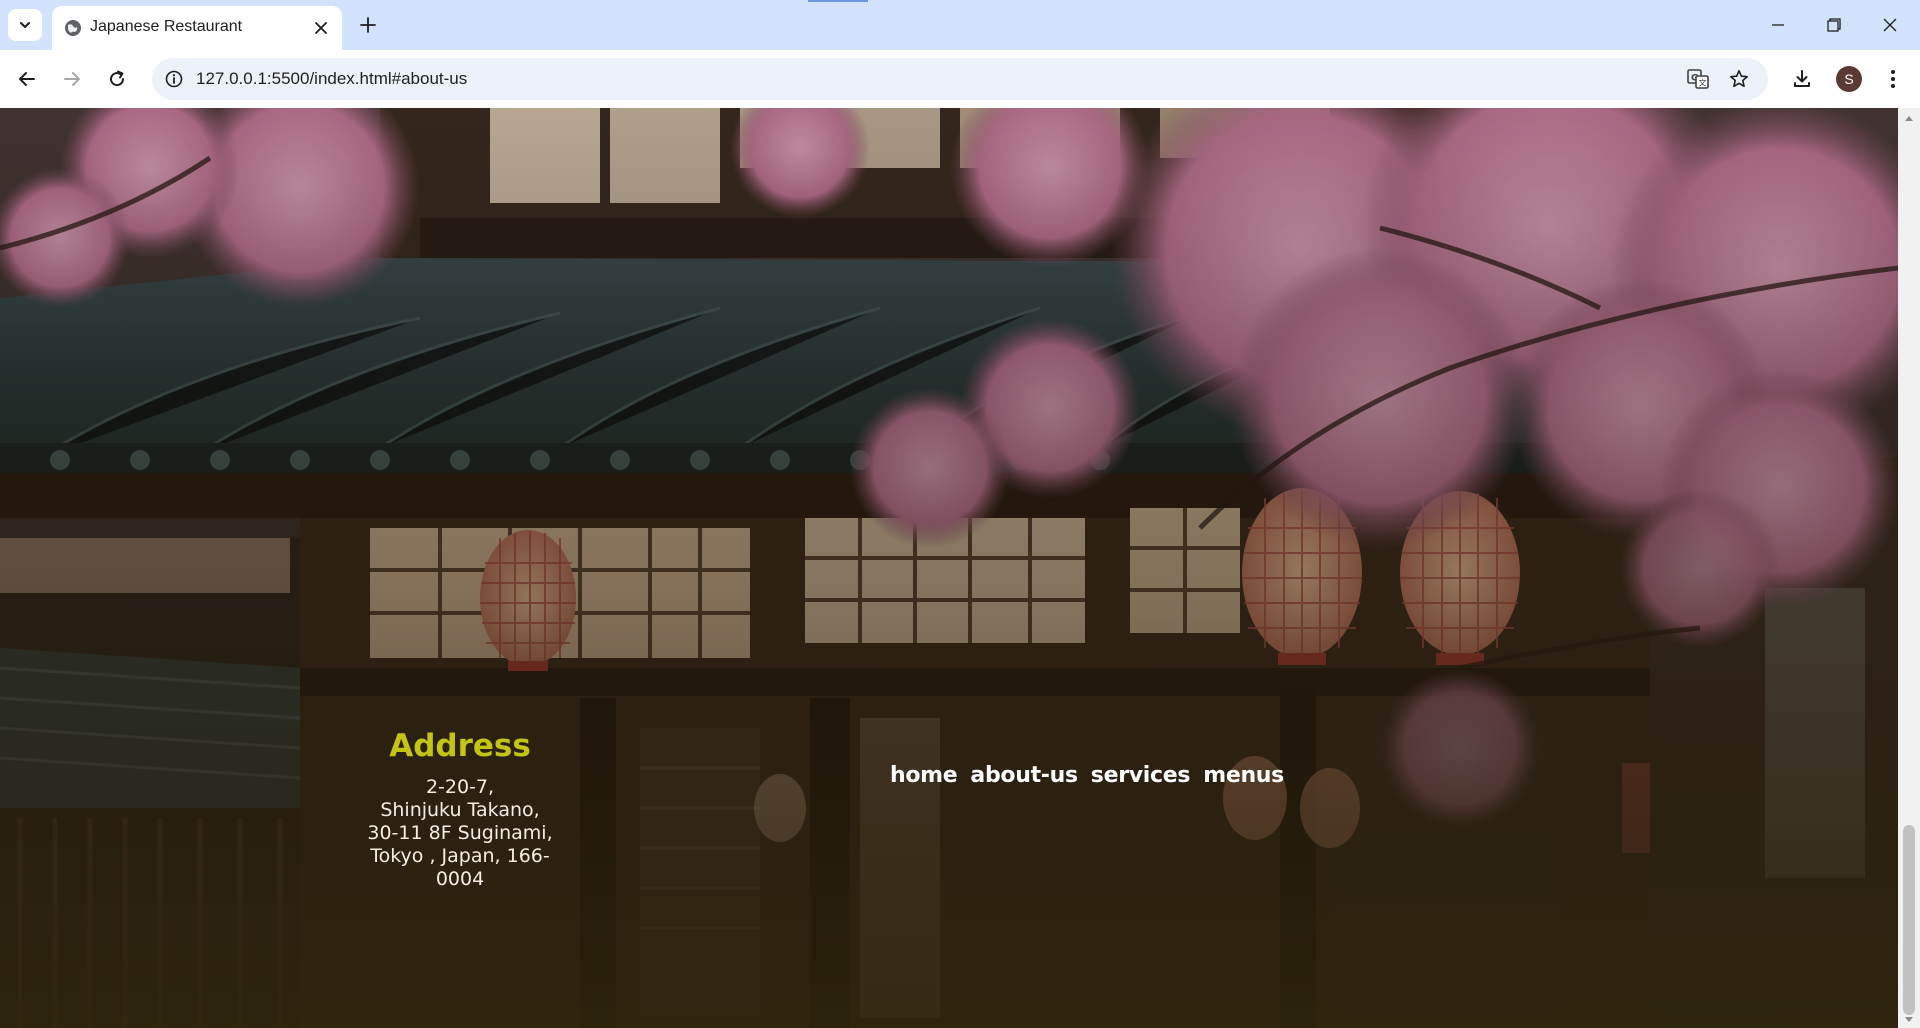  What do you see at coordinates (924, 775) in the screenshot?
I see `footer-link-home: home` at bounding box center [924, 775].